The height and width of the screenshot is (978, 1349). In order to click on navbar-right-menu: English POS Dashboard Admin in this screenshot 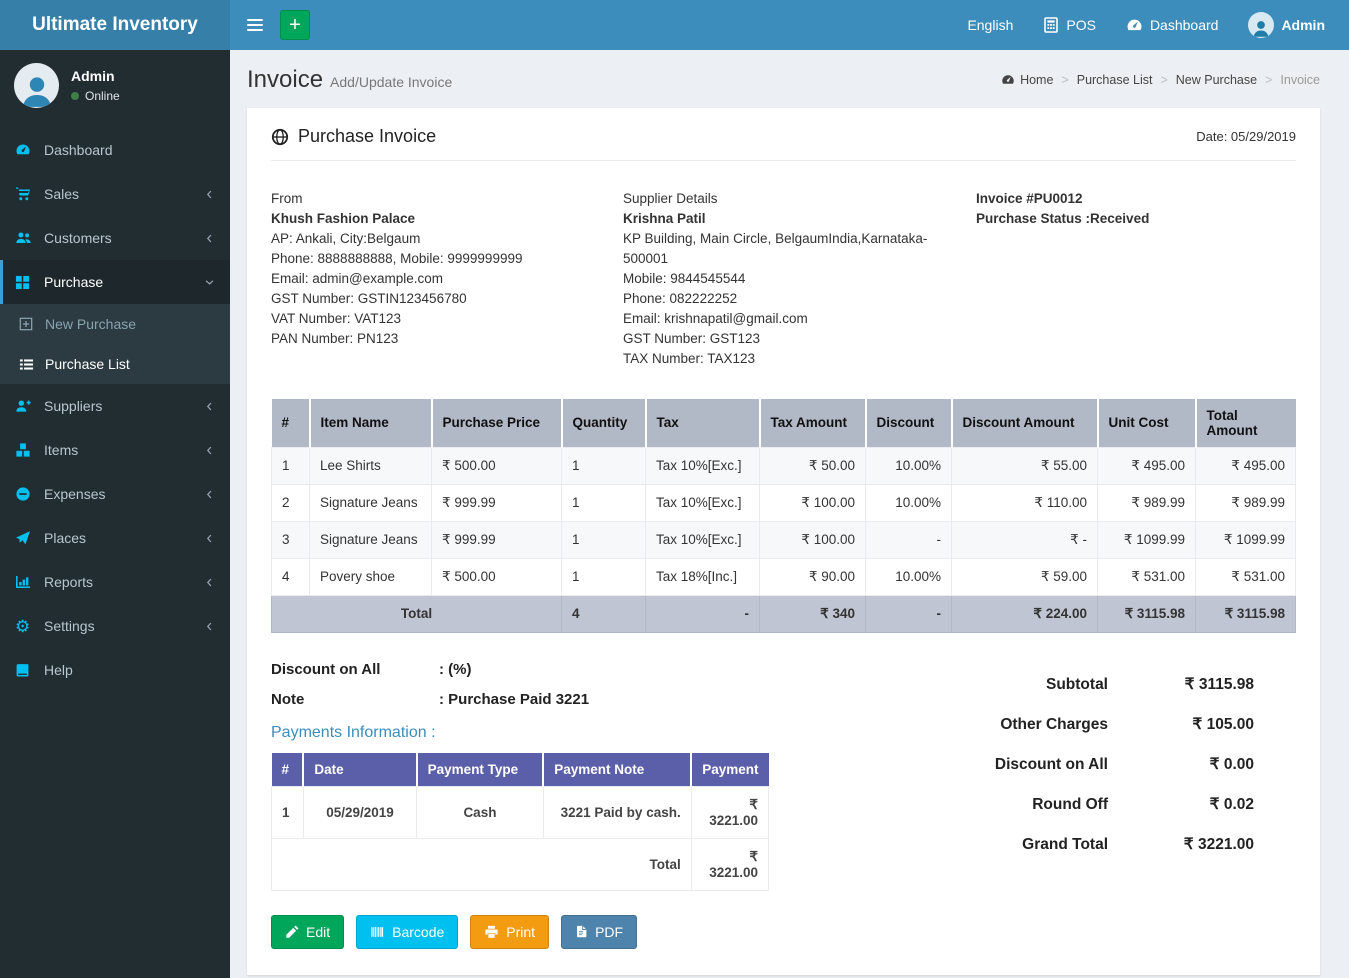, I will do `click(1158, 25)`.